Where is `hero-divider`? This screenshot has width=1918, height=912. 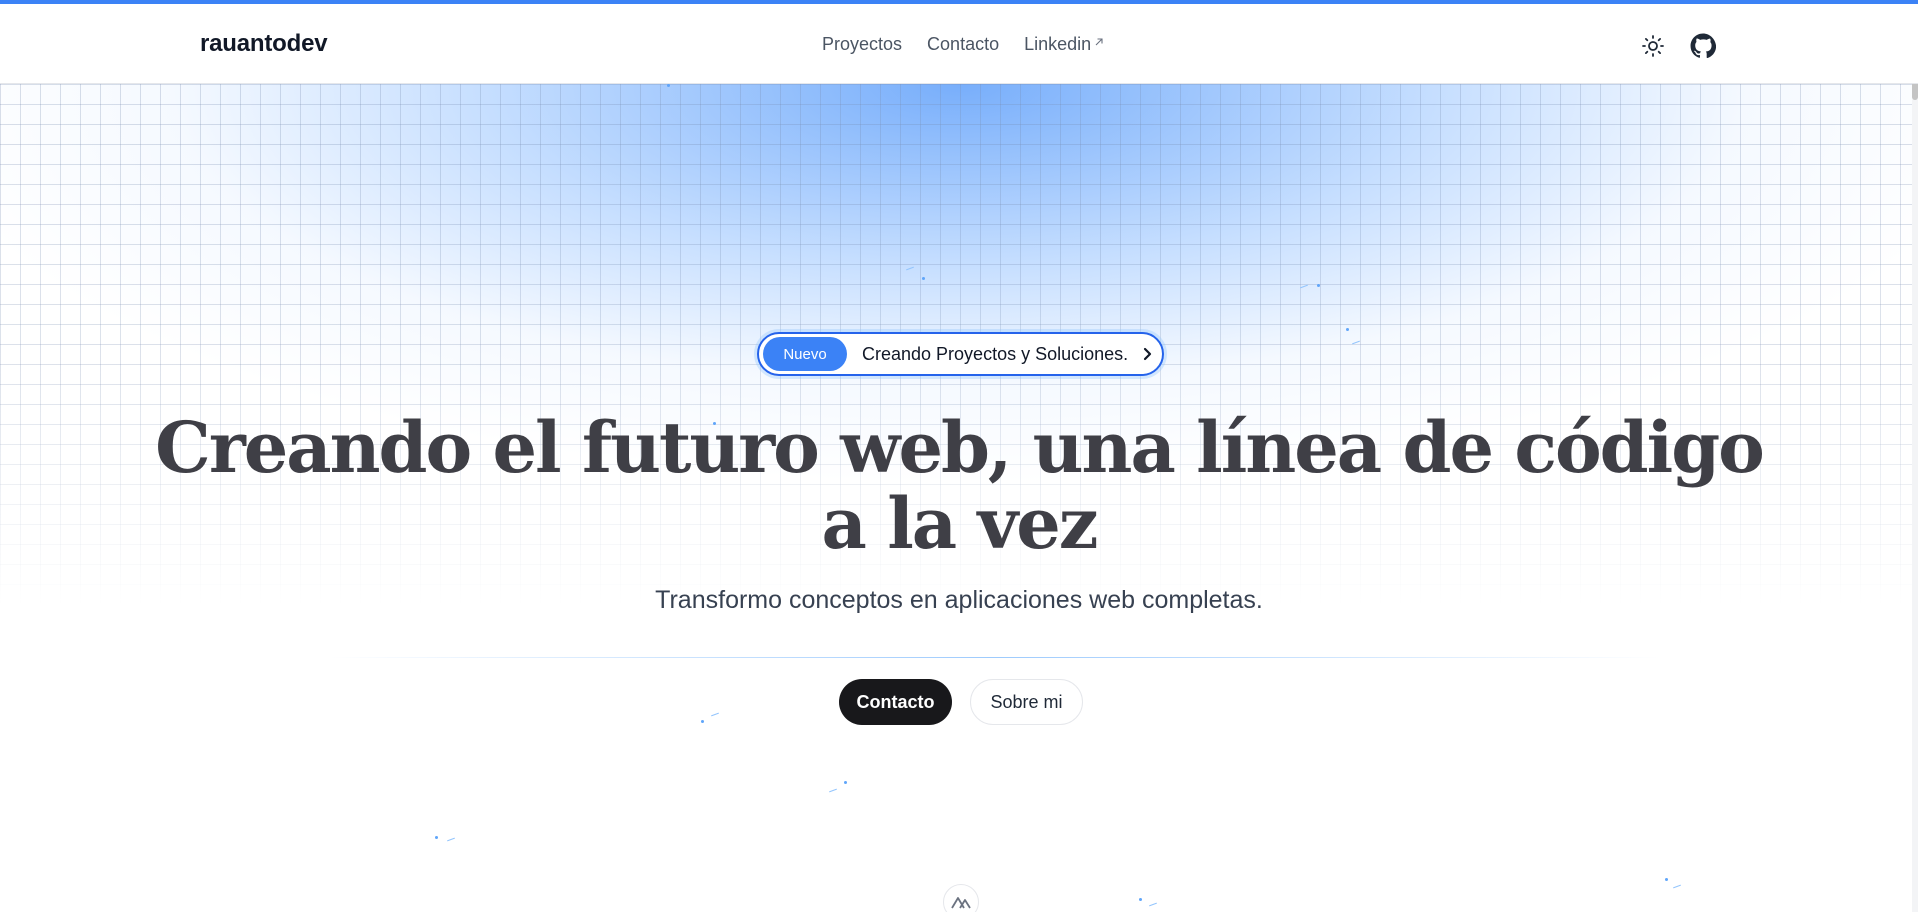 hero-divider is located at coordinates (995, 657).